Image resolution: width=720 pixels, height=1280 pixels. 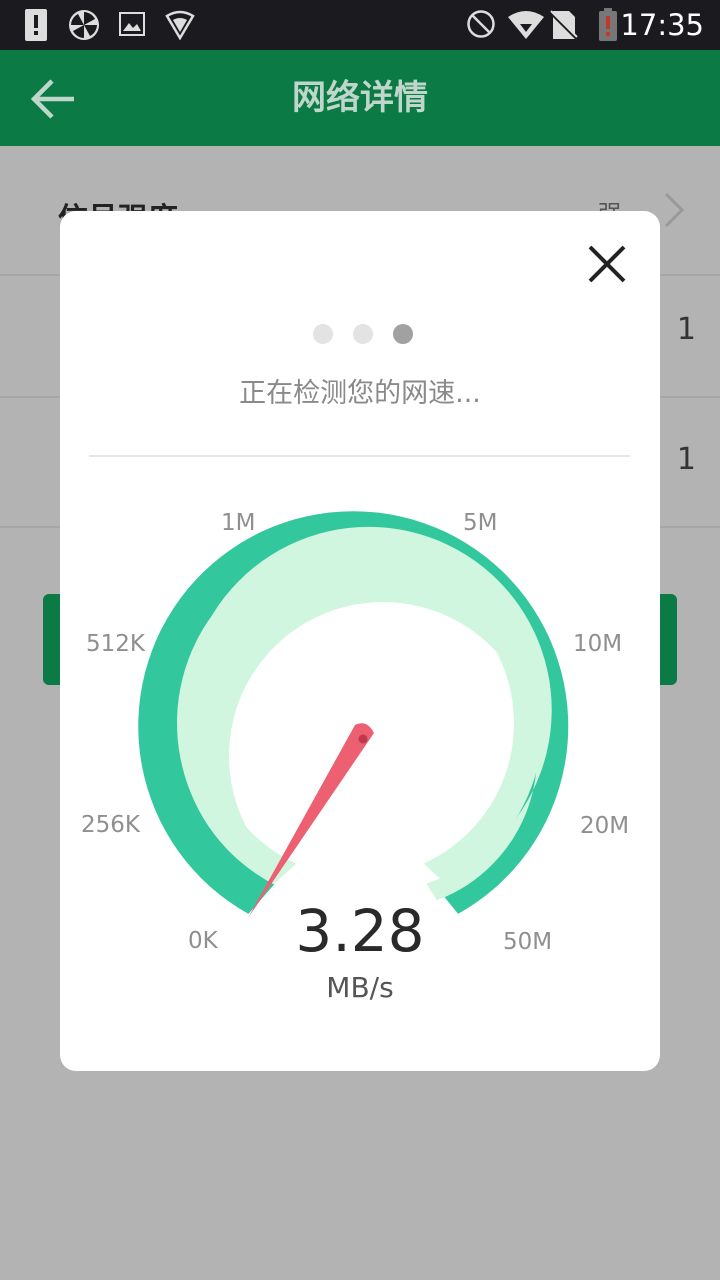 I want to click on gauge-label-10m: 10M, so click(x=597, y=644).